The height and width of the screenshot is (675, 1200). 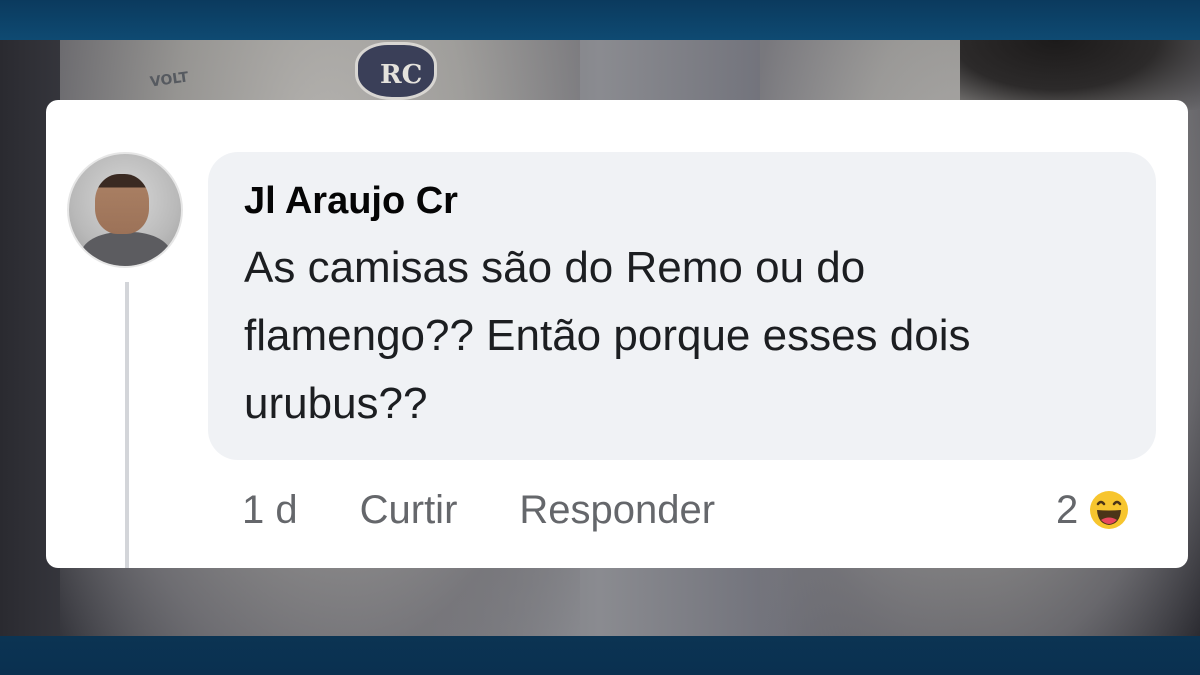 I want to click on reaction-summary: 2, so click(x=1094, y=510).